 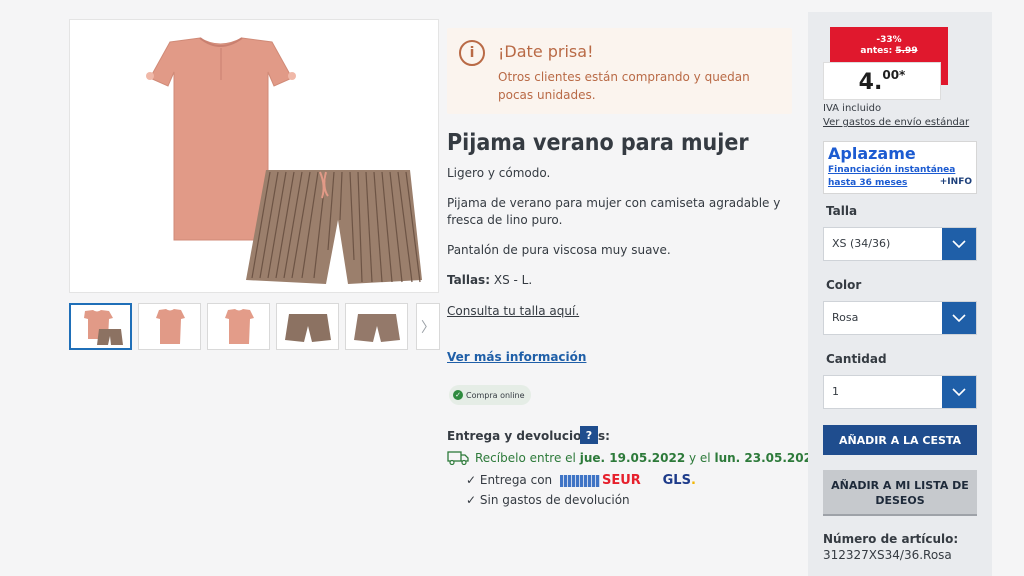 I want to click on vat-note: IVA incluido, so click(x=852, y=108).